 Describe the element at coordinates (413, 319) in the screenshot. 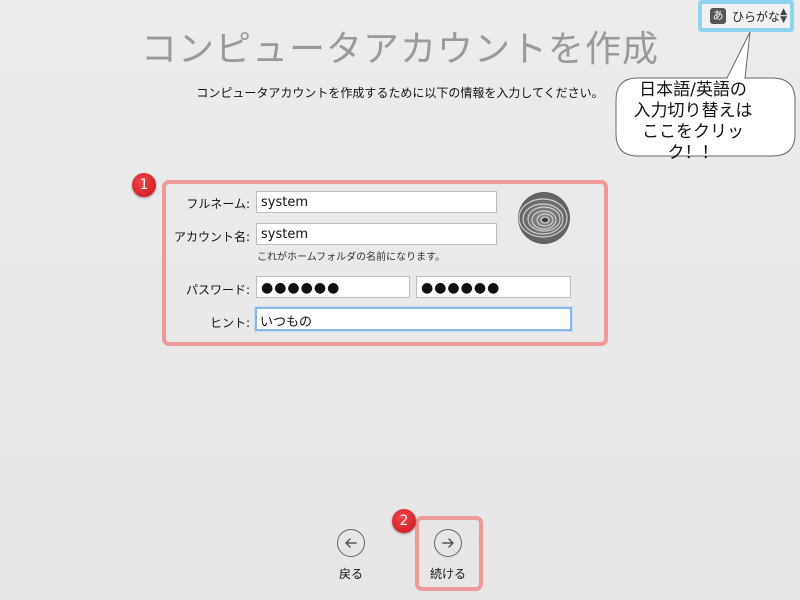

I see `hint-field: いつもの` at that location.